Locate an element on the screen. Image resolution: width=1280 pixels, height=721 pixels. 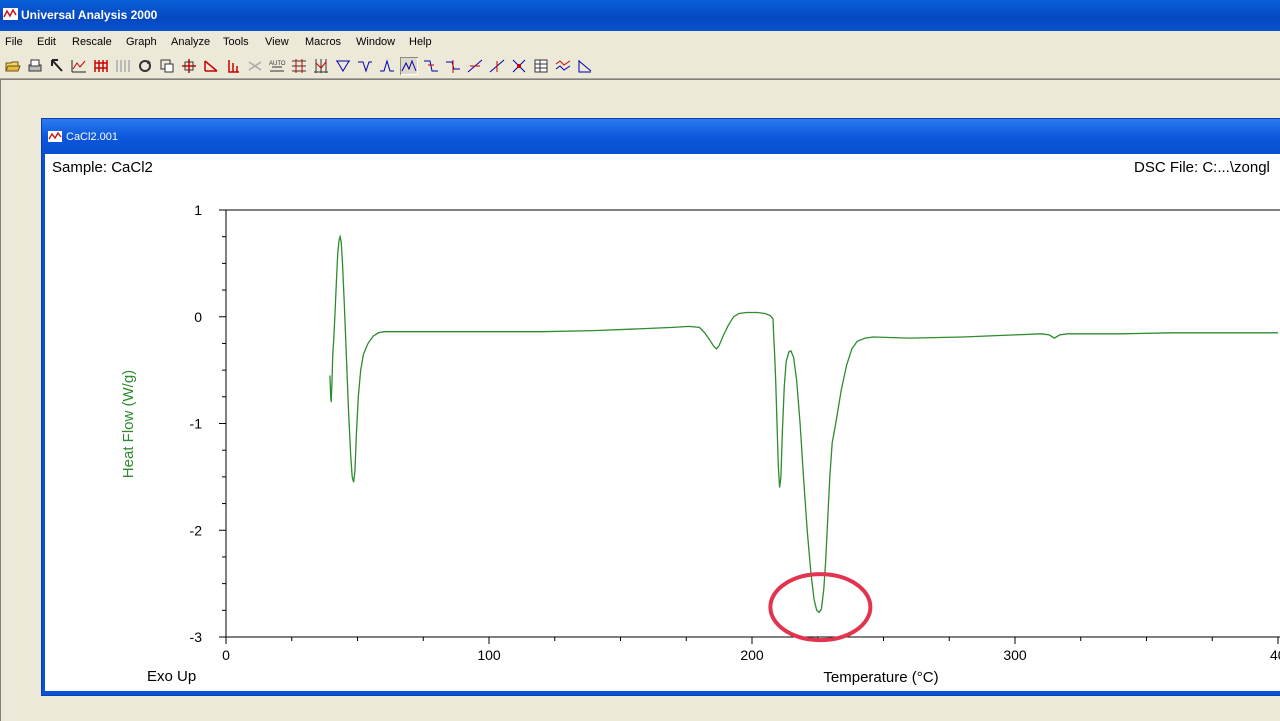
scale-y-icon is located at coordinates (233, 66).